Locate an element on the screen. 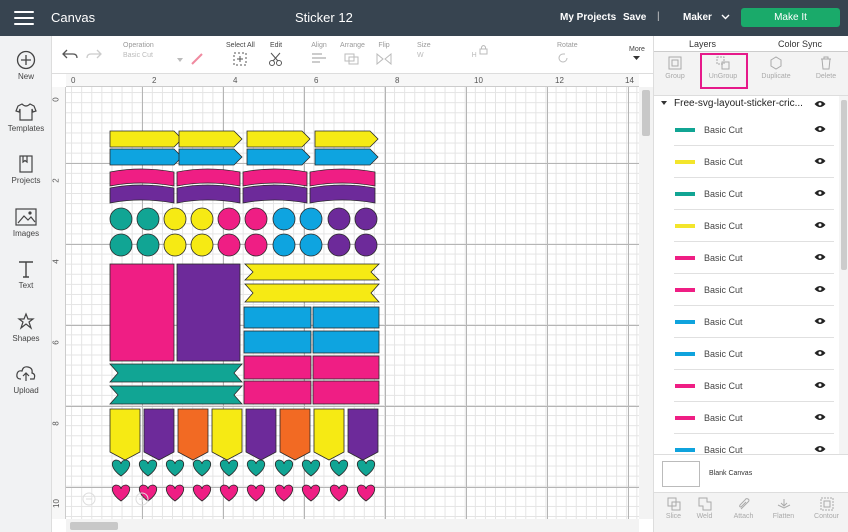 This screenshot has height=532, width=848. lock-icon is located at coordinates (483, 49).